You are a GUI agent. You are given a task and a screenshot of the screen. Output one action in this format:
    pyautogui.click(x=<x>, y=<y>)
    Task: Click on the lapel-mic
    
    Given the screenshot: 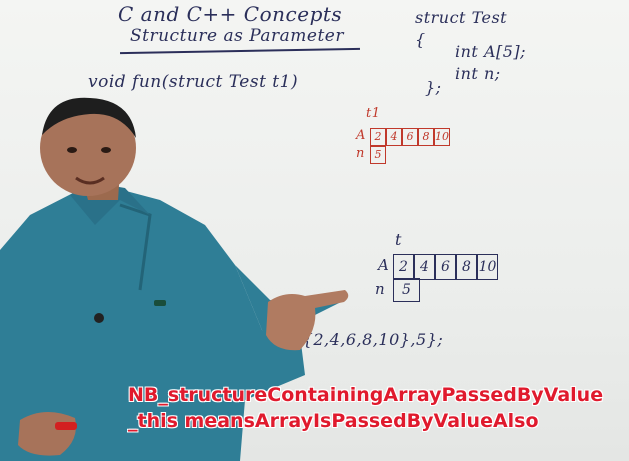 What is the action you would take?
    pyautogui.click(x=99, y=318)
    